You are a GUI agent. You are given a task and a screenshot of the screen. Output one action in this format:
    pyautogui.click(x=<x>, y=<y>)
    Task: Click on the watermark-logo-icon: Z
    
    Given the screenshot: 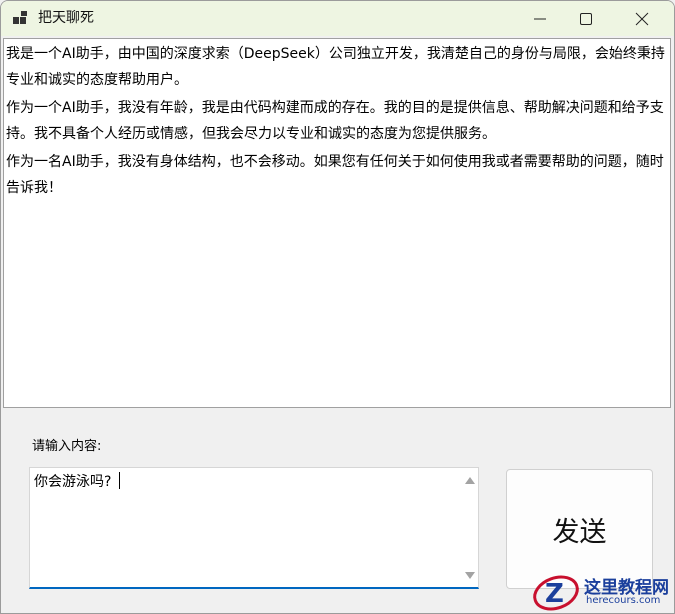 What is the action you would take?
    pyautogui.click(x=556, y=593)
    